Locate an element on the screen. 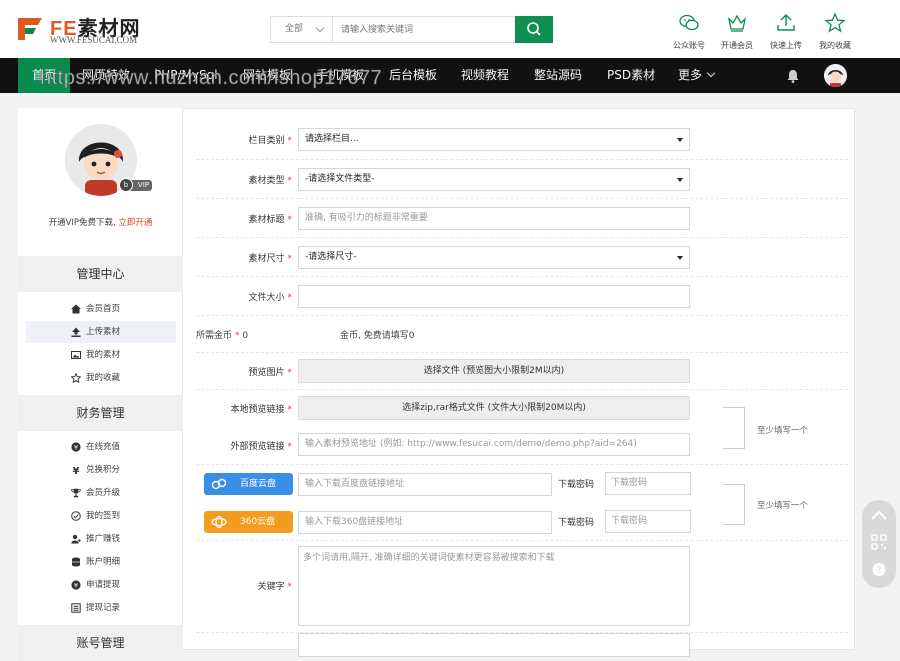  title-input: 准确, 有吸引力的标题非常重要 is located at coordinates (494, 218).